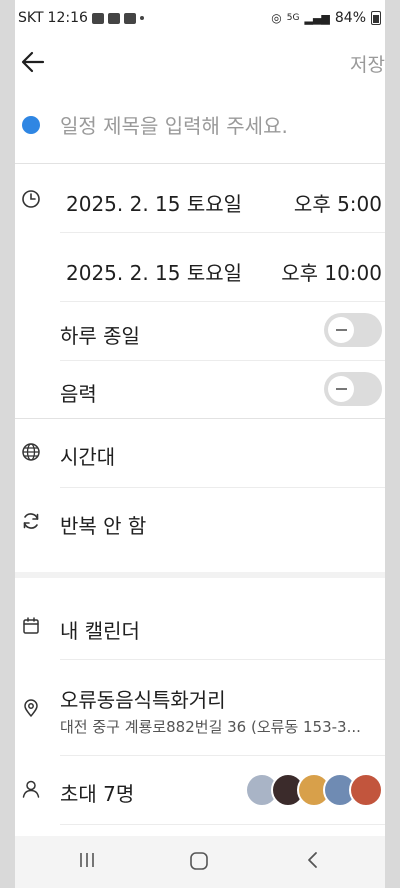 The image size is (400, 888). I want to click on invite-row: 초대 7명, so click(97, 792).